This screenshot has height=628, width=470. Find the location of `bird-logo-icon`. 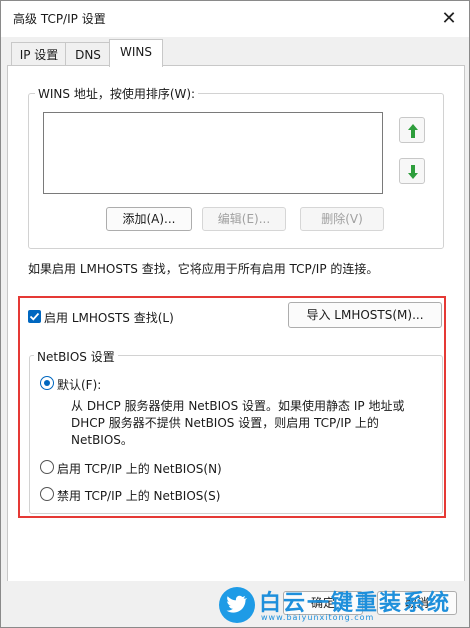

bird-logo-icon is located at coordinates (237, 605).